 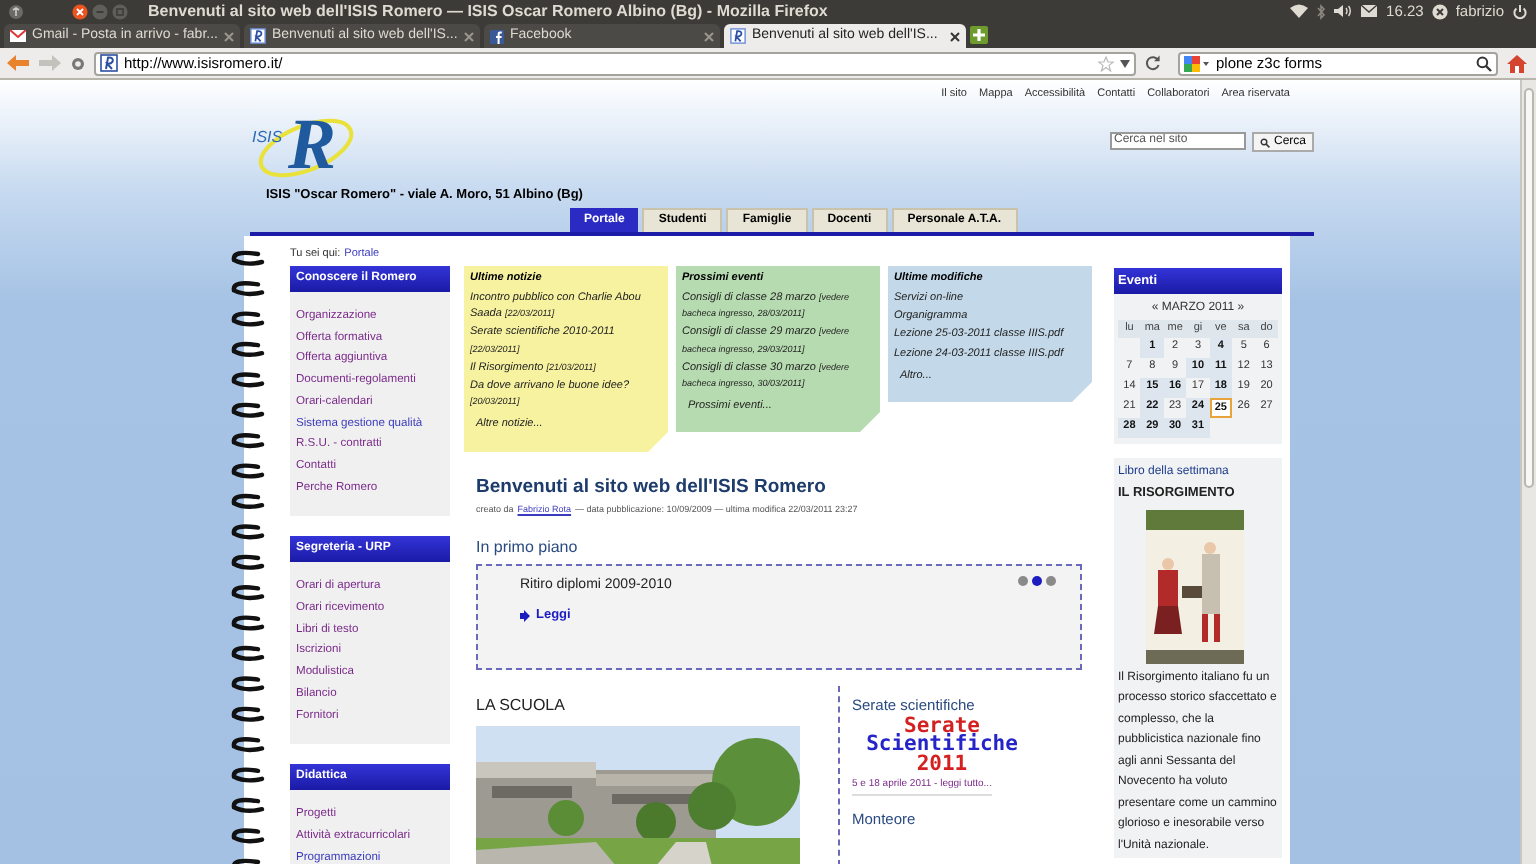 I want to click on logo-letter: R, so click(x=312, y=144).